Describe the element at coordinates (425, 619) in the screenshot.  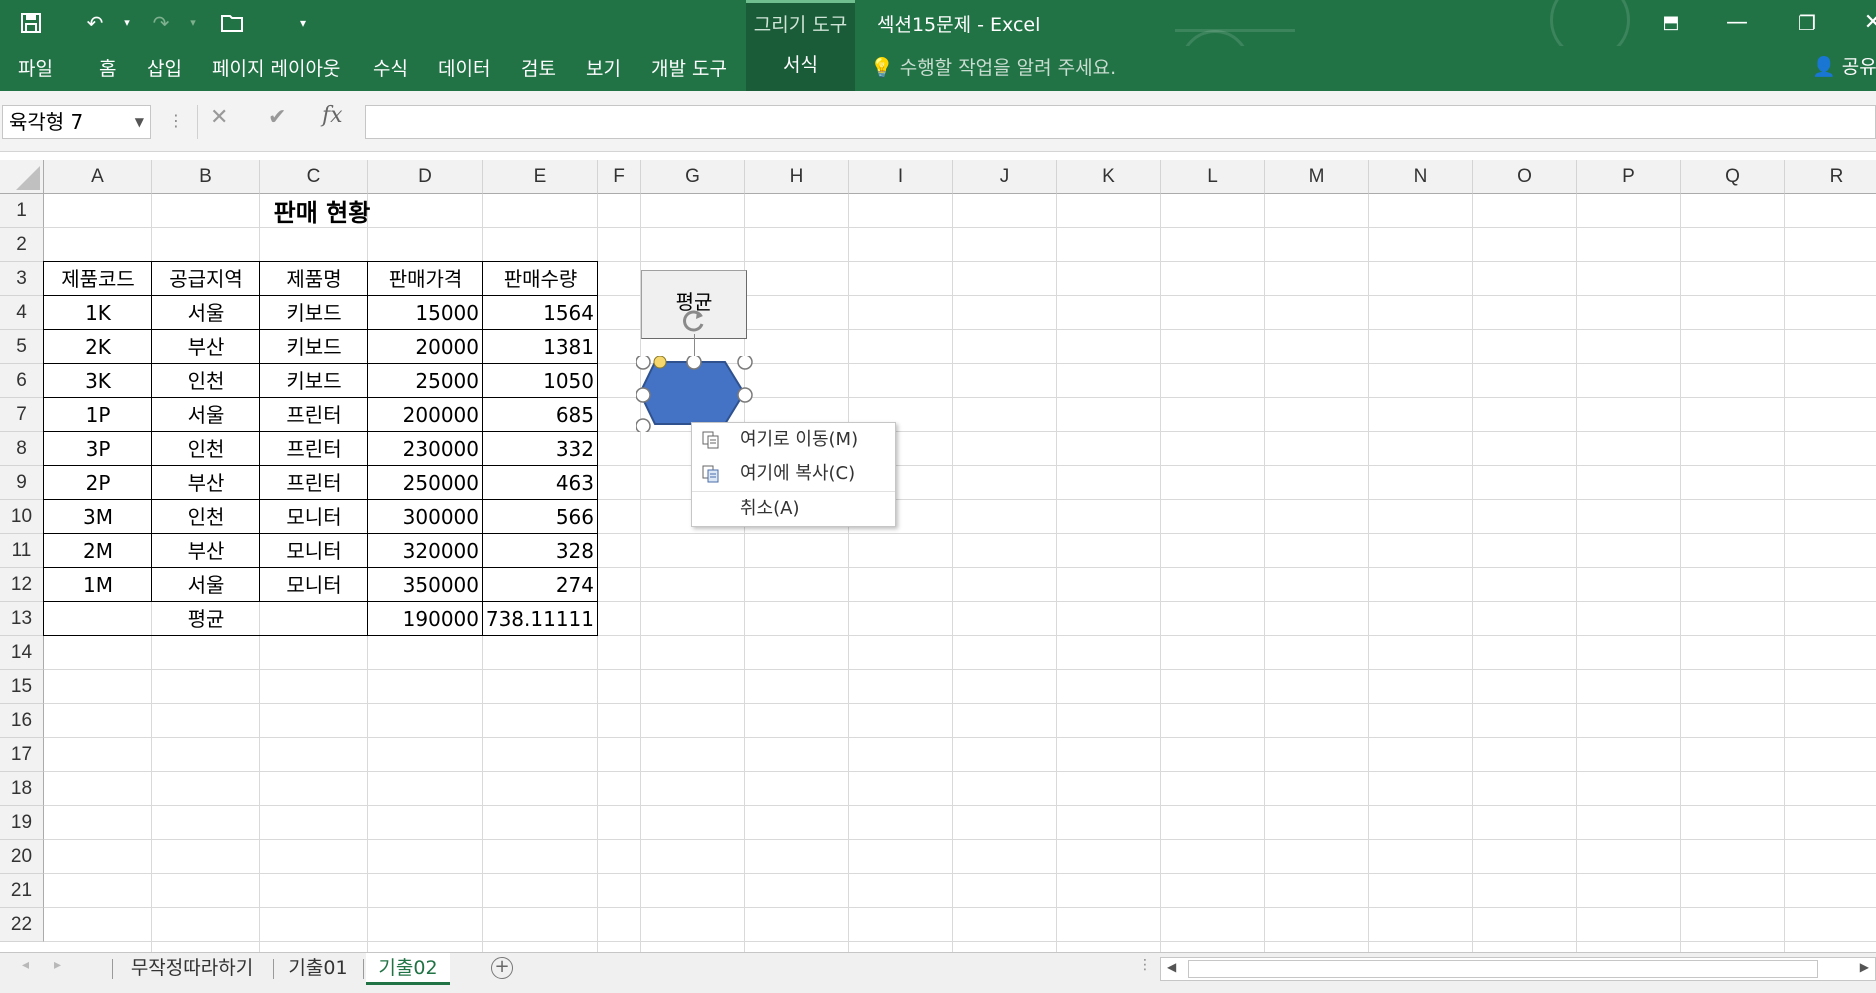
I see `average-price-cell: 190000` at that location.